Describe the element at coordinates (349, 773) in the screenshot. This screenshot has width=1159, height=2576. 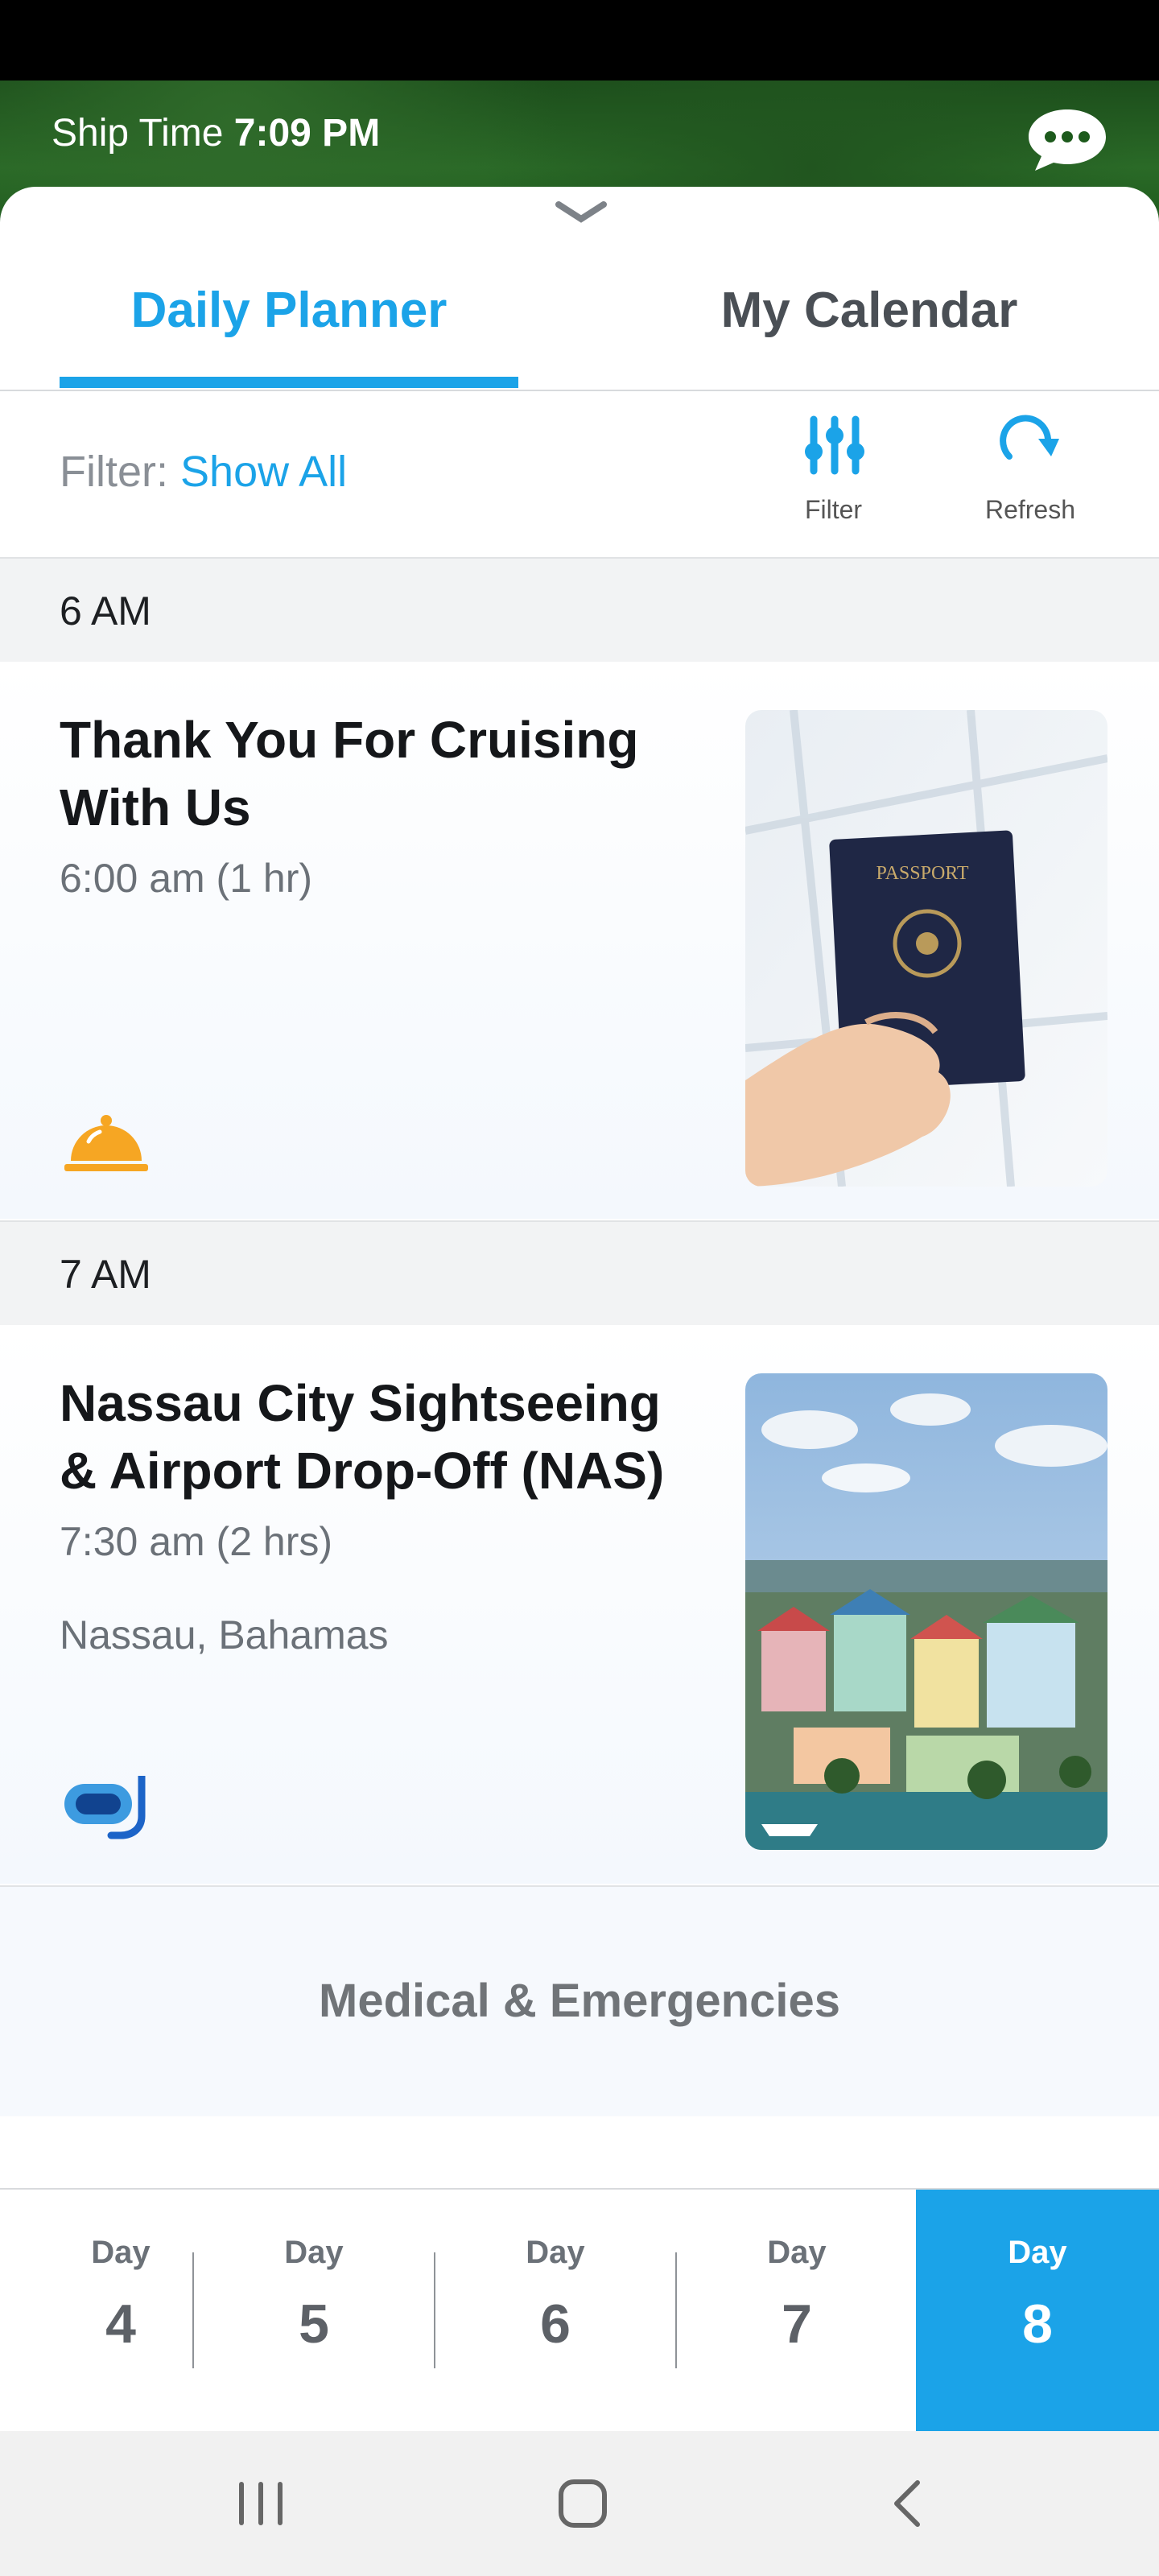
I see `event-title: Thank You For Cruising With Us` at that location.